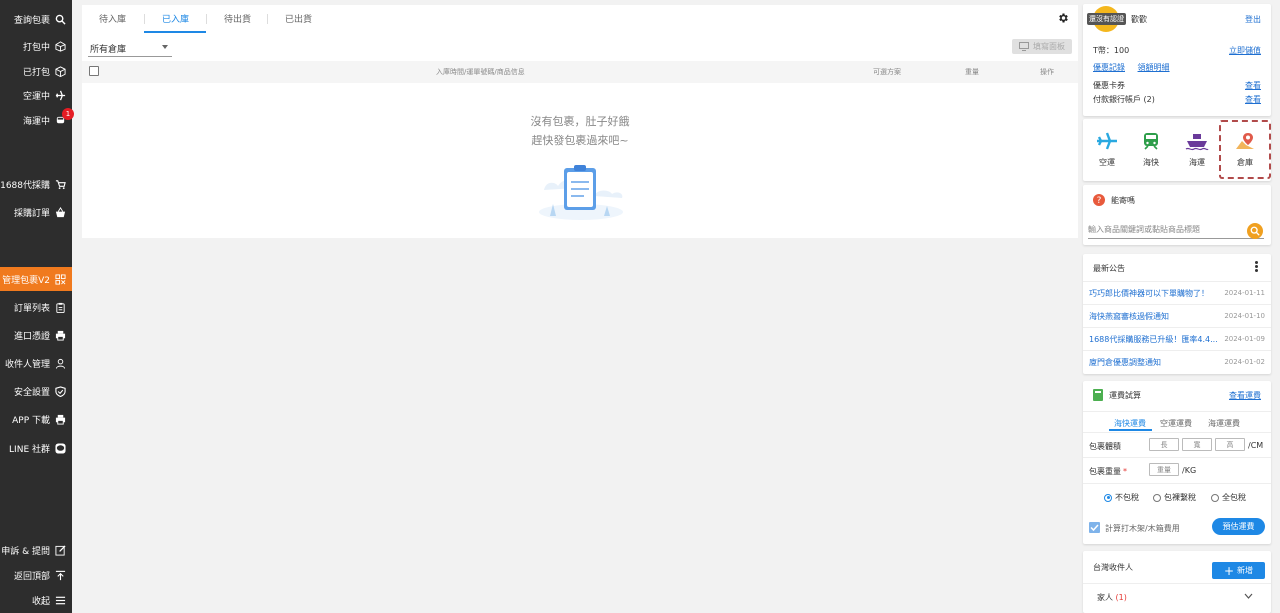  Describe the element at coordinates (36, 600) in the screenshot. I see `sidebar-item-collapse: 收起` at that location.